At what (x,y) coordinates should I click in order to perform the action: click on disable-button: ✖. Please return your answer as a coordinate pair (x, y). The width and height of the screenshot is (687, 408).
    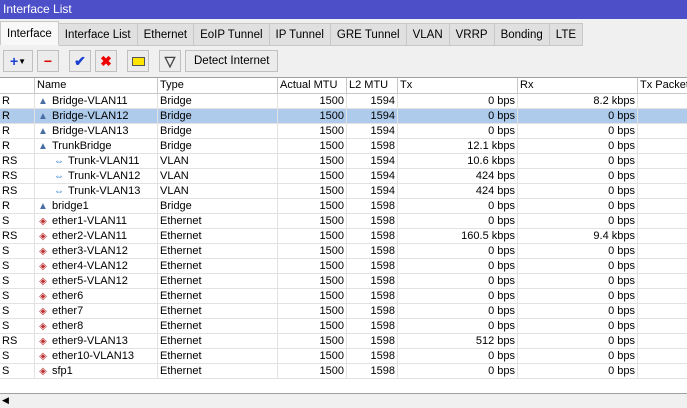
    Looking at the image, I should click on (106, 61).